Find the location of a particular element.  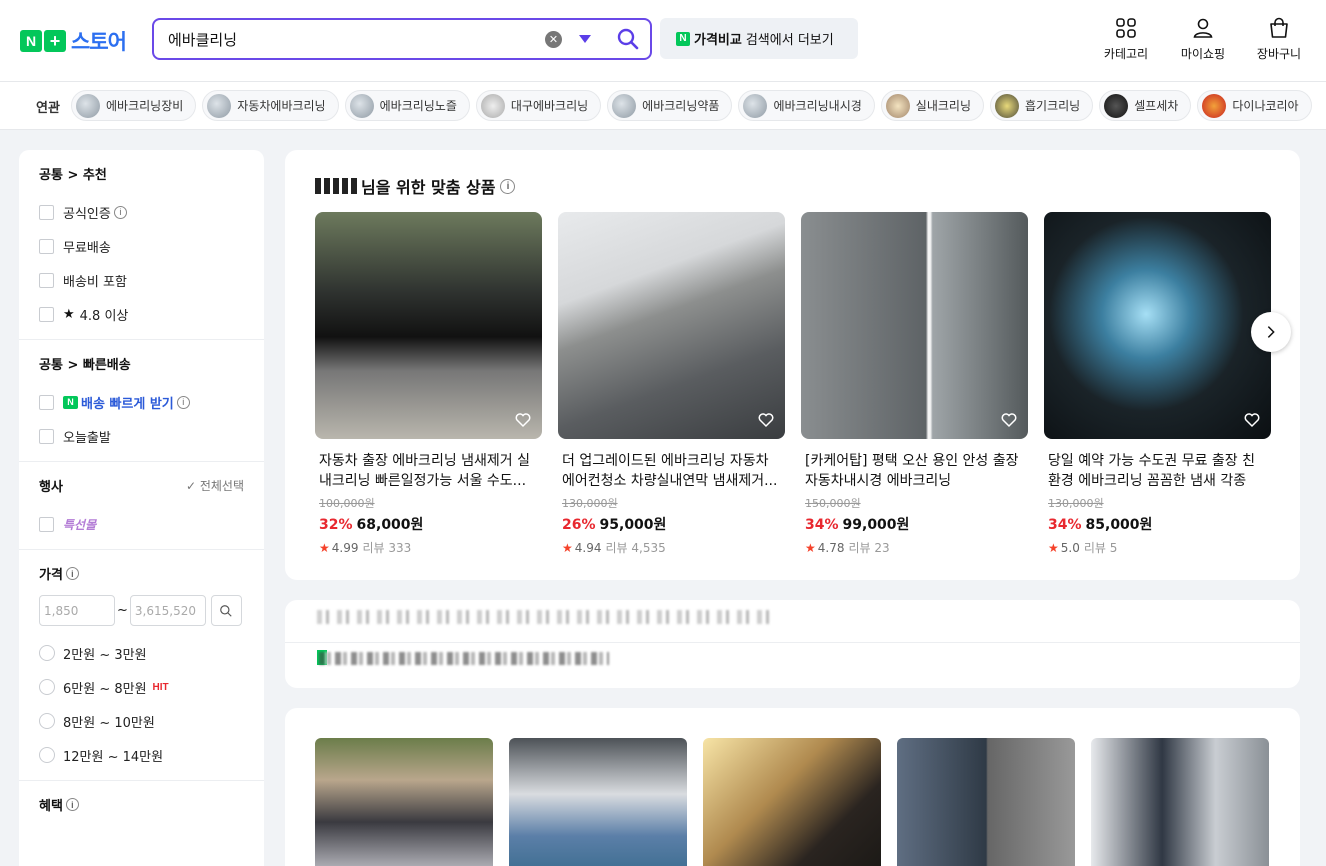

carousel-next-button is located at coordinates (1271, 332).